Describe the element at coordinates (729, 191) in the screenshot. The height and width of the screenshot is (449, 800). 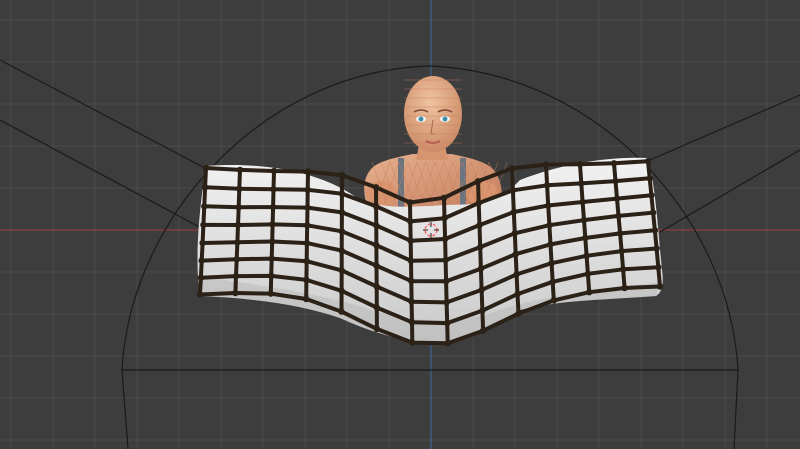
I see `camera-frustum-edge-right-lower` at that location.